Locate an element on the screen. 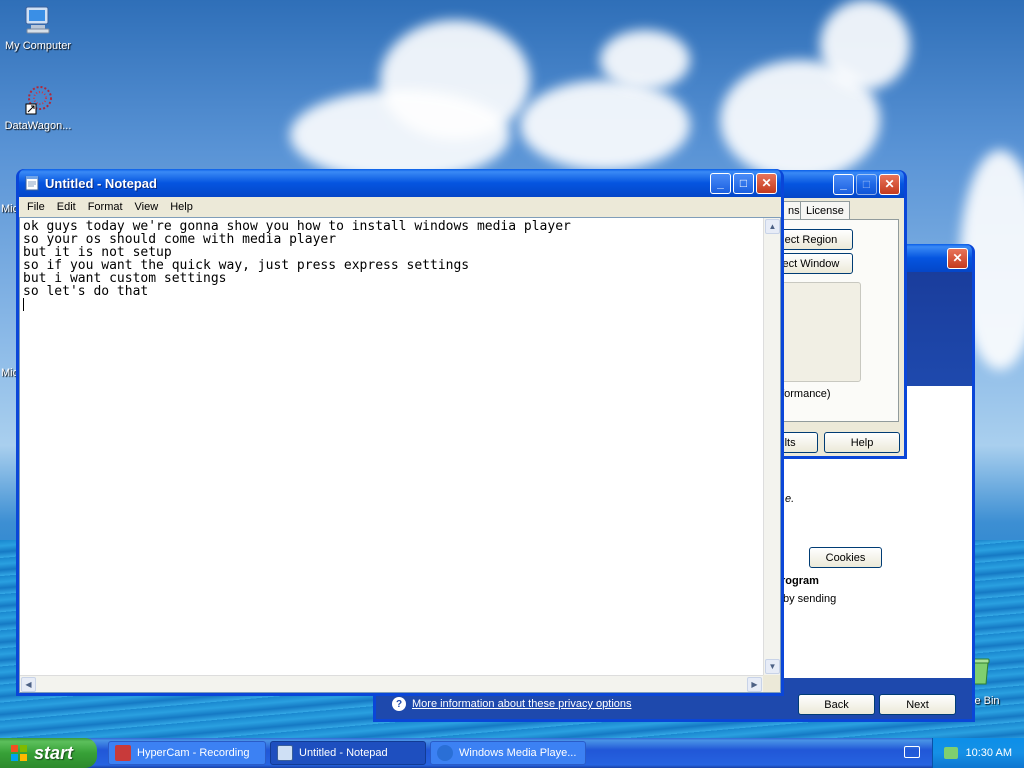  resize-grip is located at coordinates (771, 683).